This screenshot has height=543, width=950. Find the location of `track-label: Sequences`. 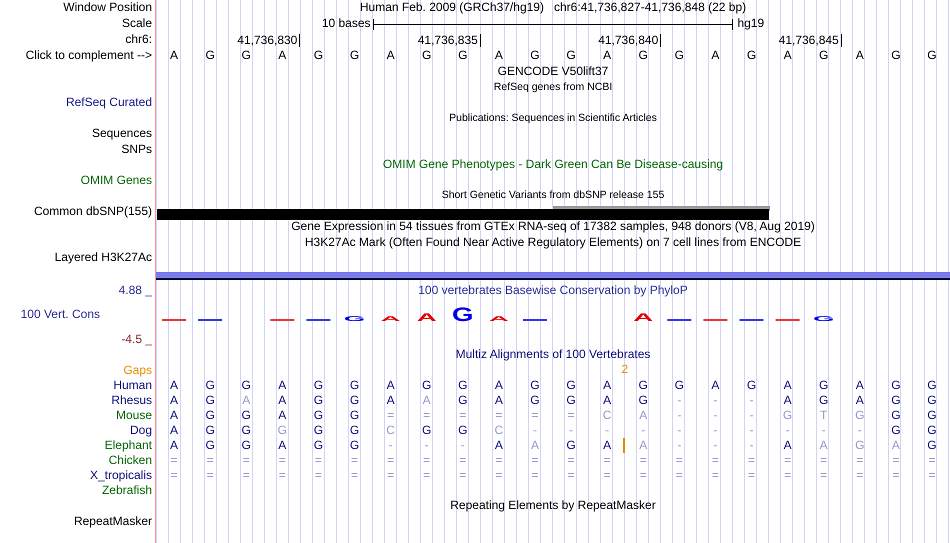

track-label: Sequences is located at coordinates (122, 133).